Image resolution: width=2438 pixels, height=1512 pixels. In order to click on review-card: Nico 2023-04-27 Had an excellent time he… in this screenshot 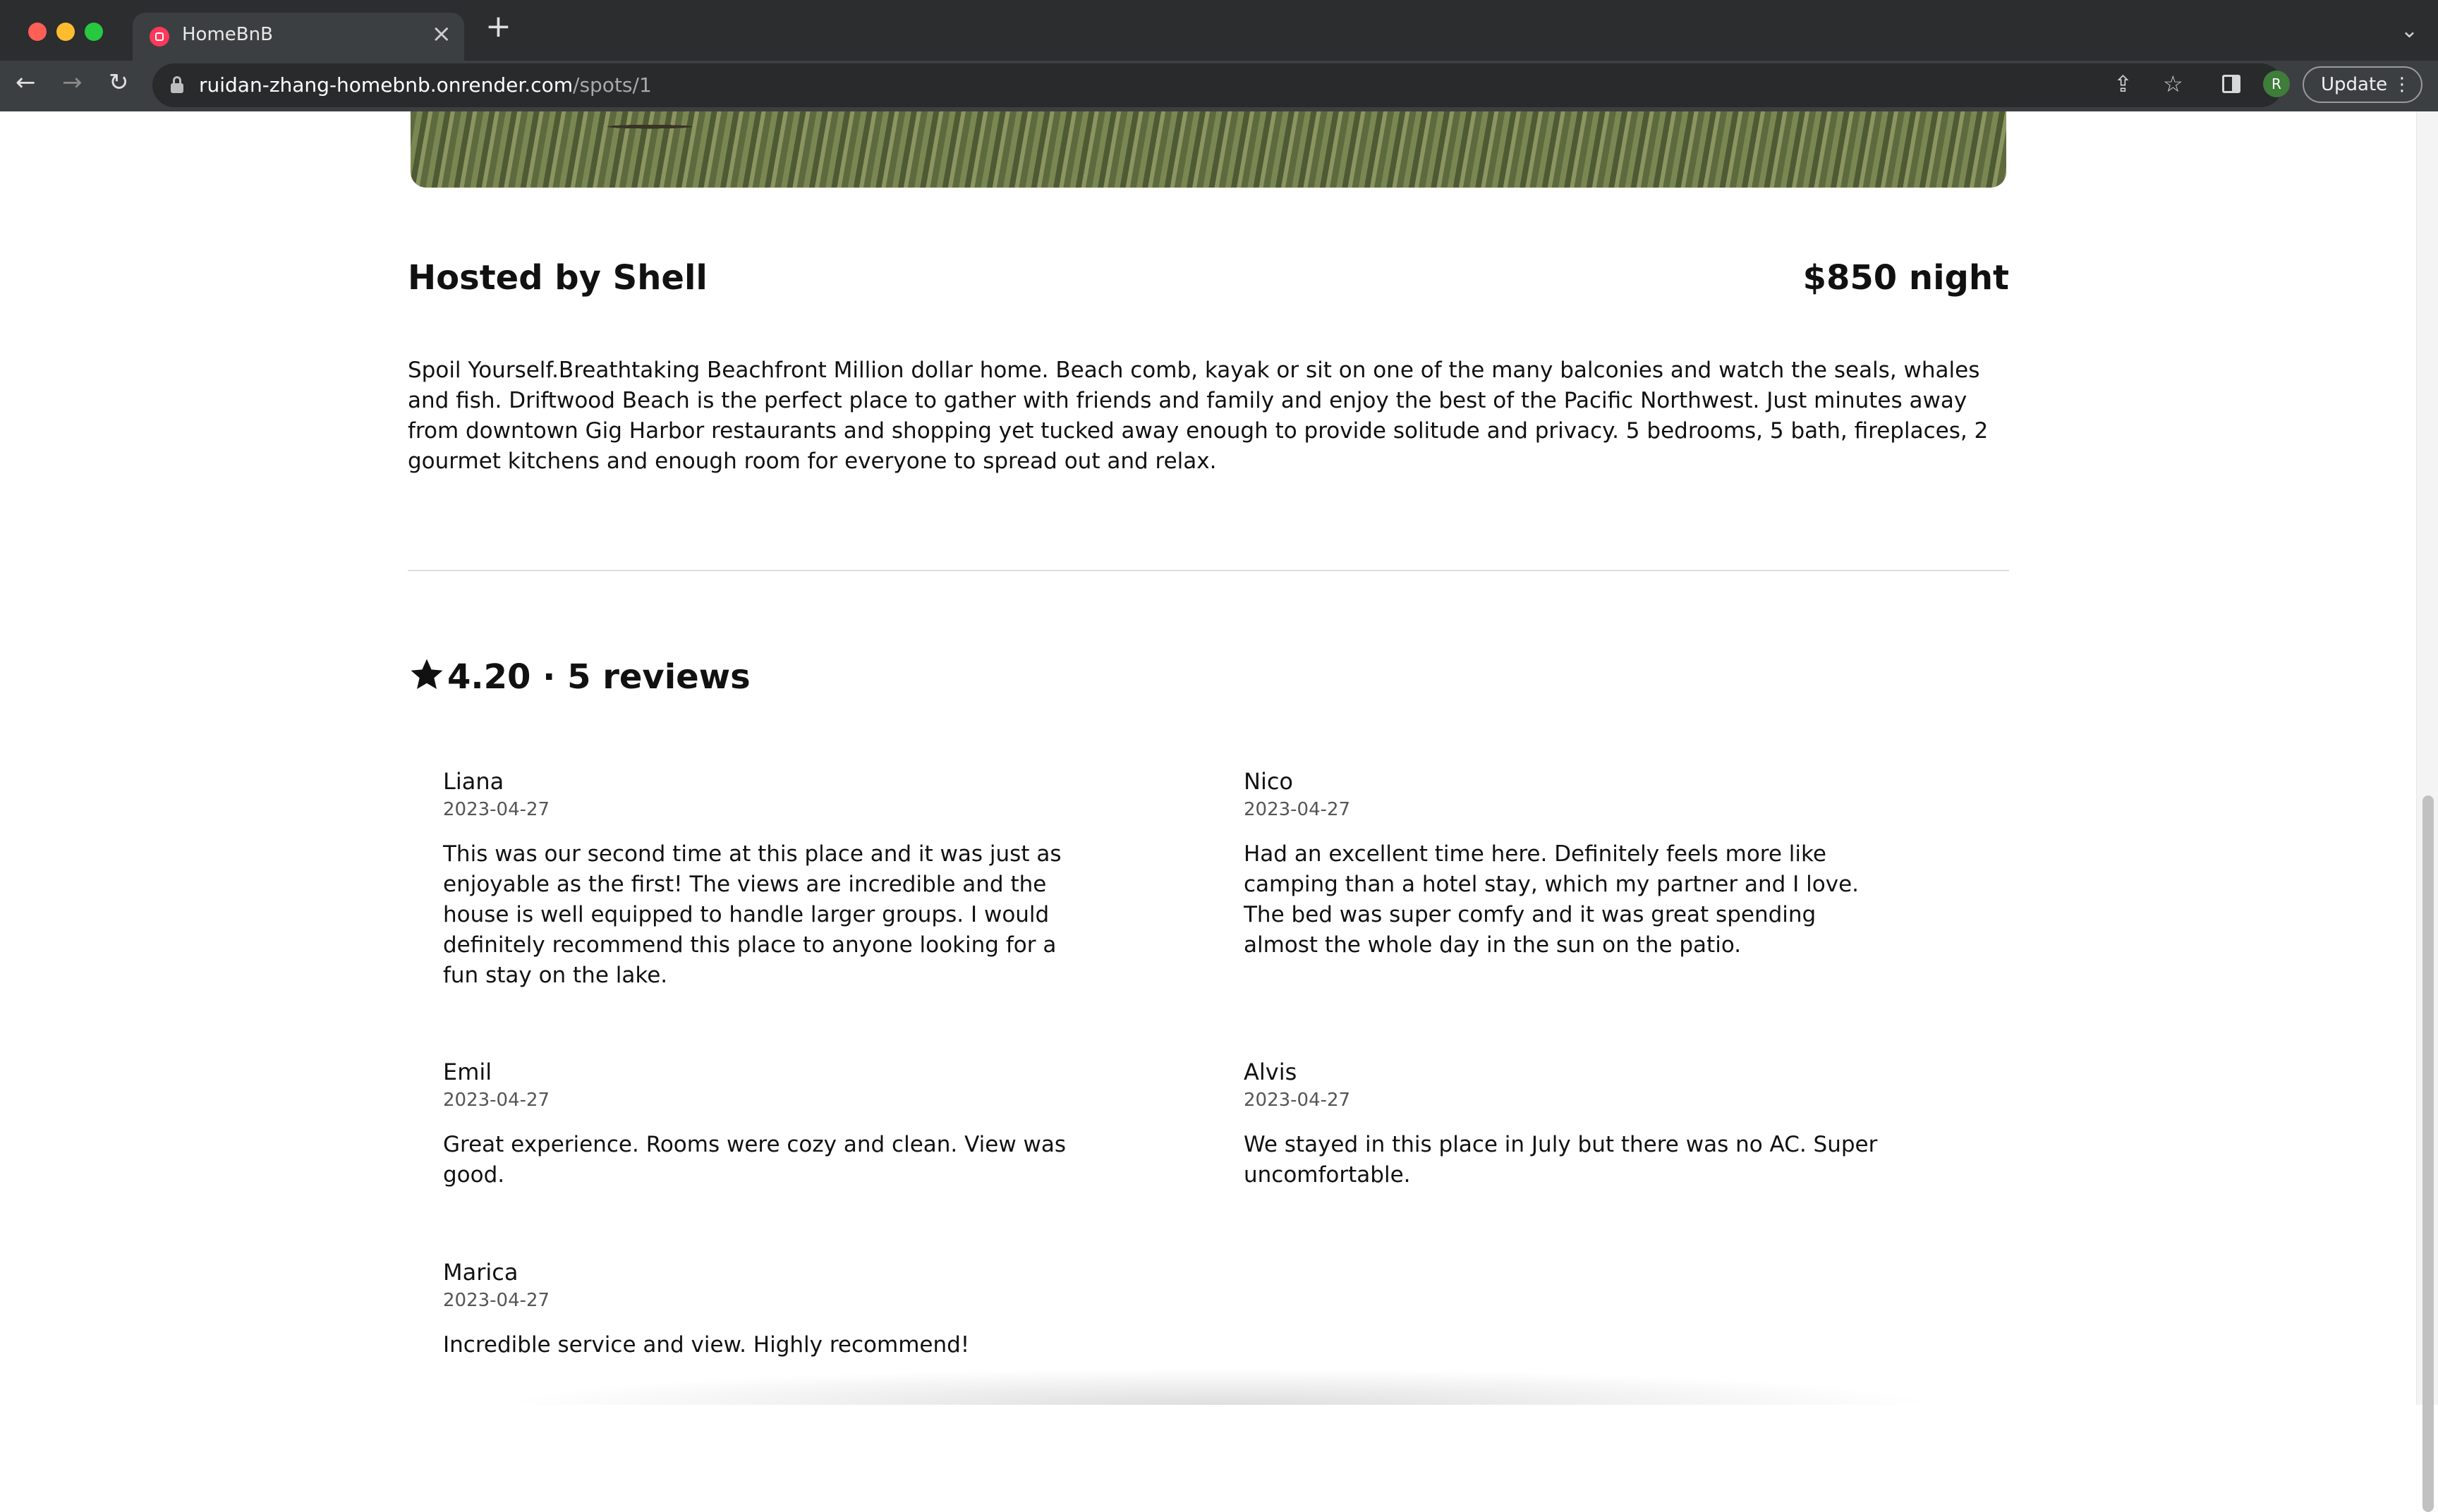, I will do `click(1561, 864)`.